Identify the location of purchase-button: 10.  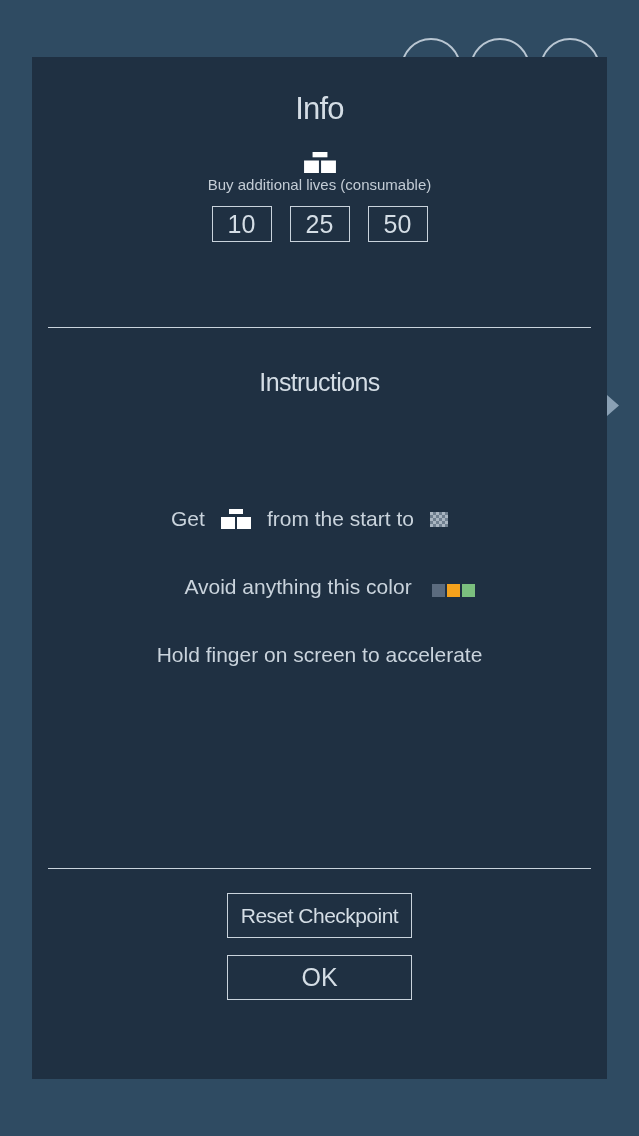
(241, 224).